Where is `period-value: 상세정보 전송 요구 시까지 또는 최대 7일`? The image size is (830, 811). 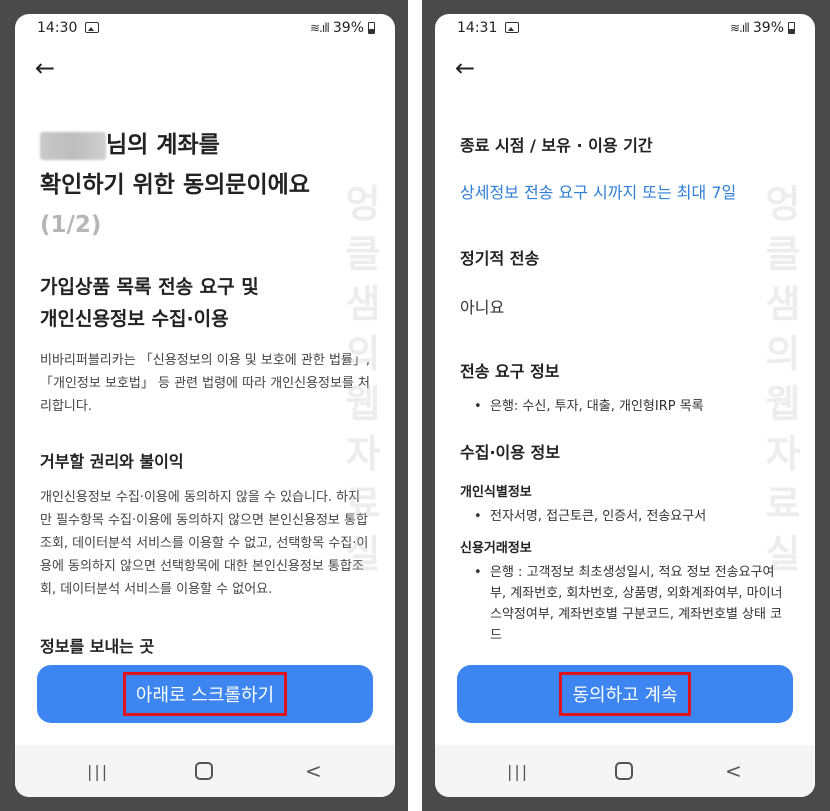
period-value: 상세정보 전송 요구 시까지 또는 최대 7일 is located at coordinates (598, 192).